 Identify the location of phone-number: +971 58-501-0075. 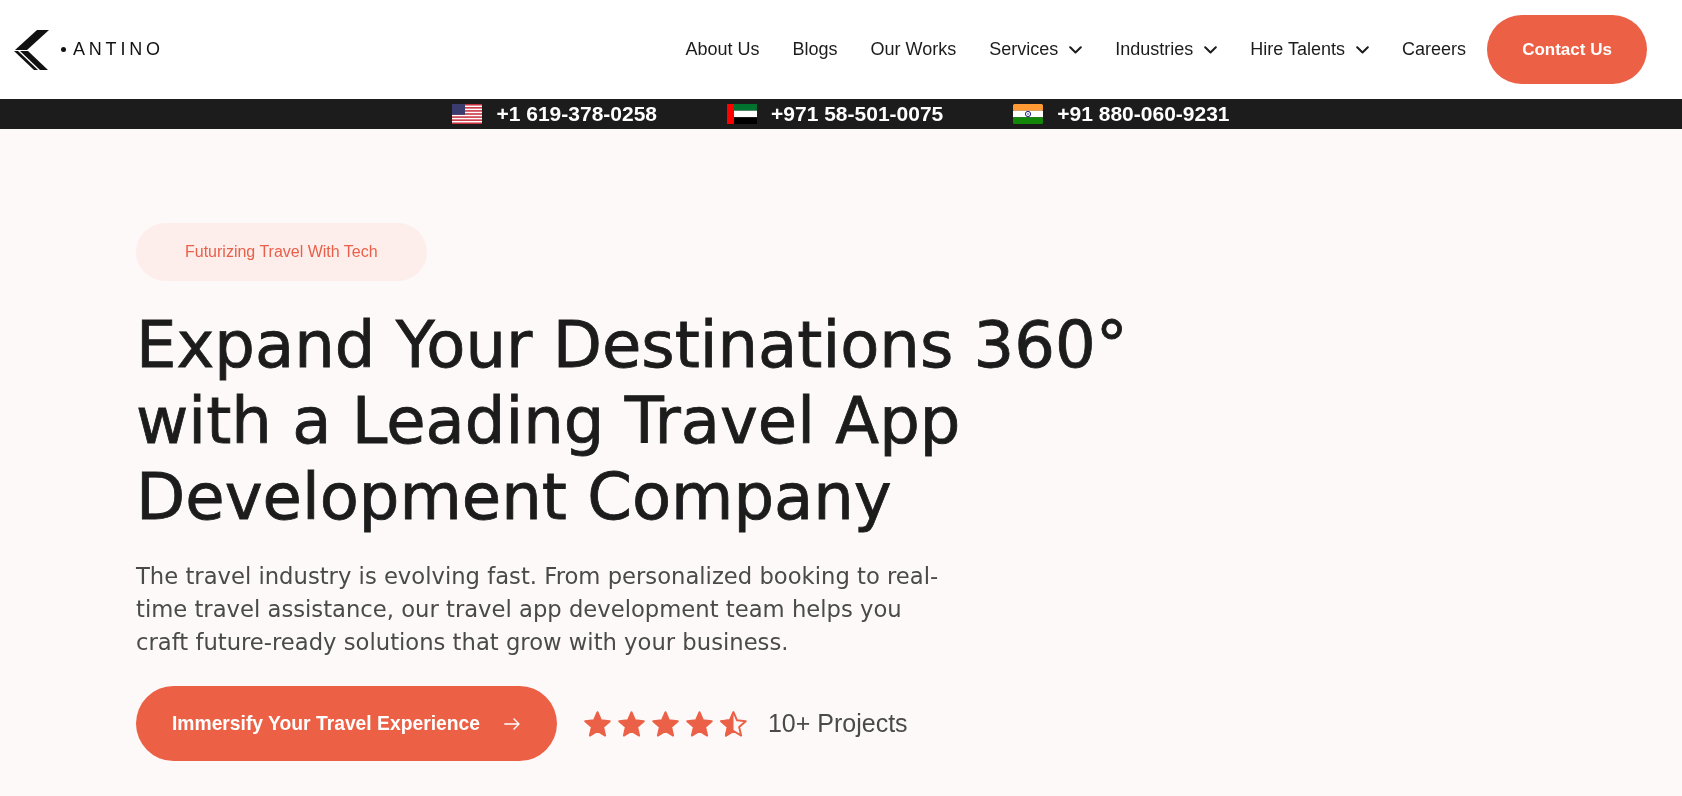
(857, 114).